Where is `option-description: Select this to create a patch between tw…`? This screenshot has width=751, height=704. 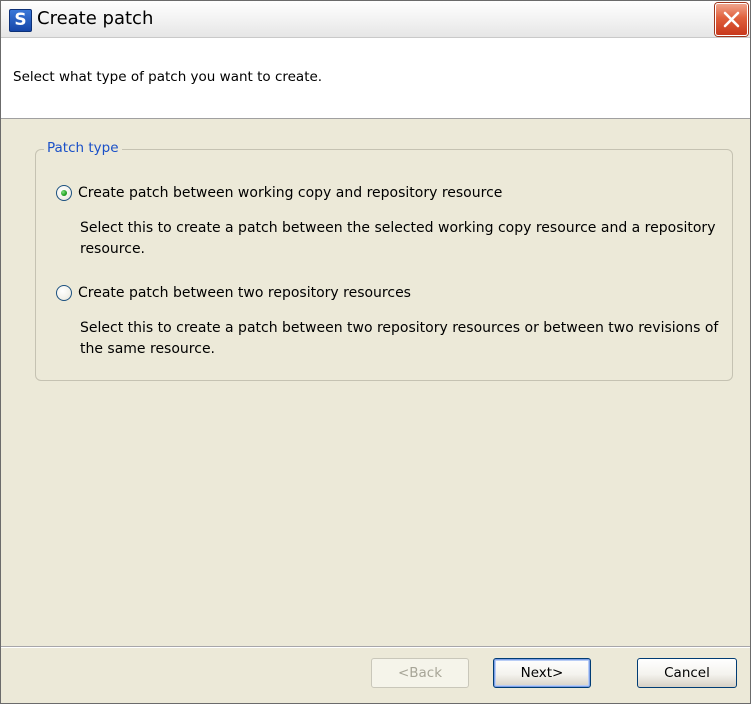
option-description: Select this to create a patch between tw… is located at coordinates (399, 338).